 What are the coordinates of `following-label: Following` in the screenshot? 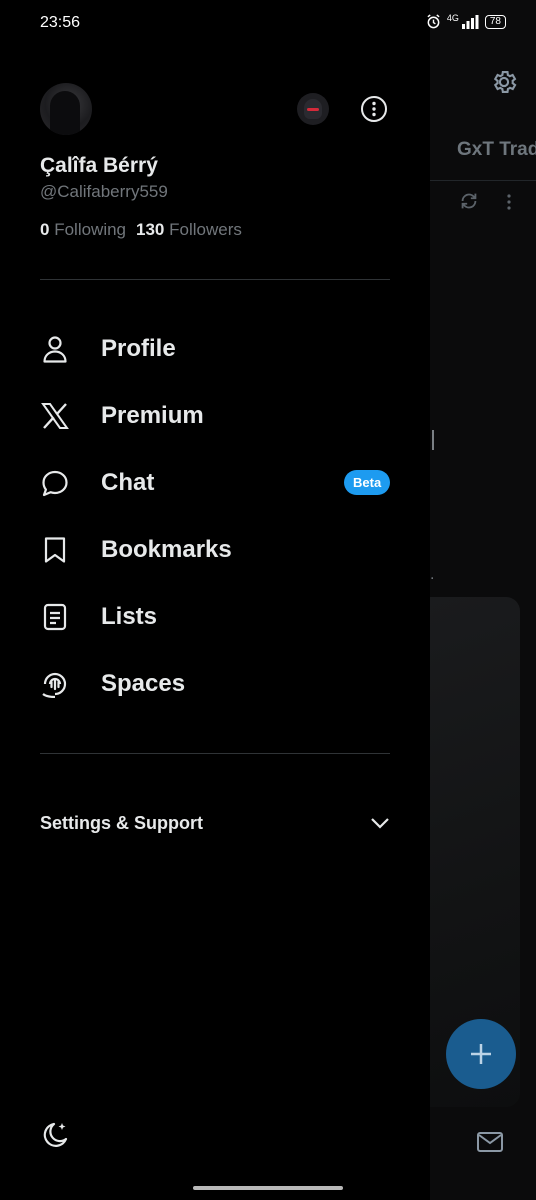 It's located at (90, 229).